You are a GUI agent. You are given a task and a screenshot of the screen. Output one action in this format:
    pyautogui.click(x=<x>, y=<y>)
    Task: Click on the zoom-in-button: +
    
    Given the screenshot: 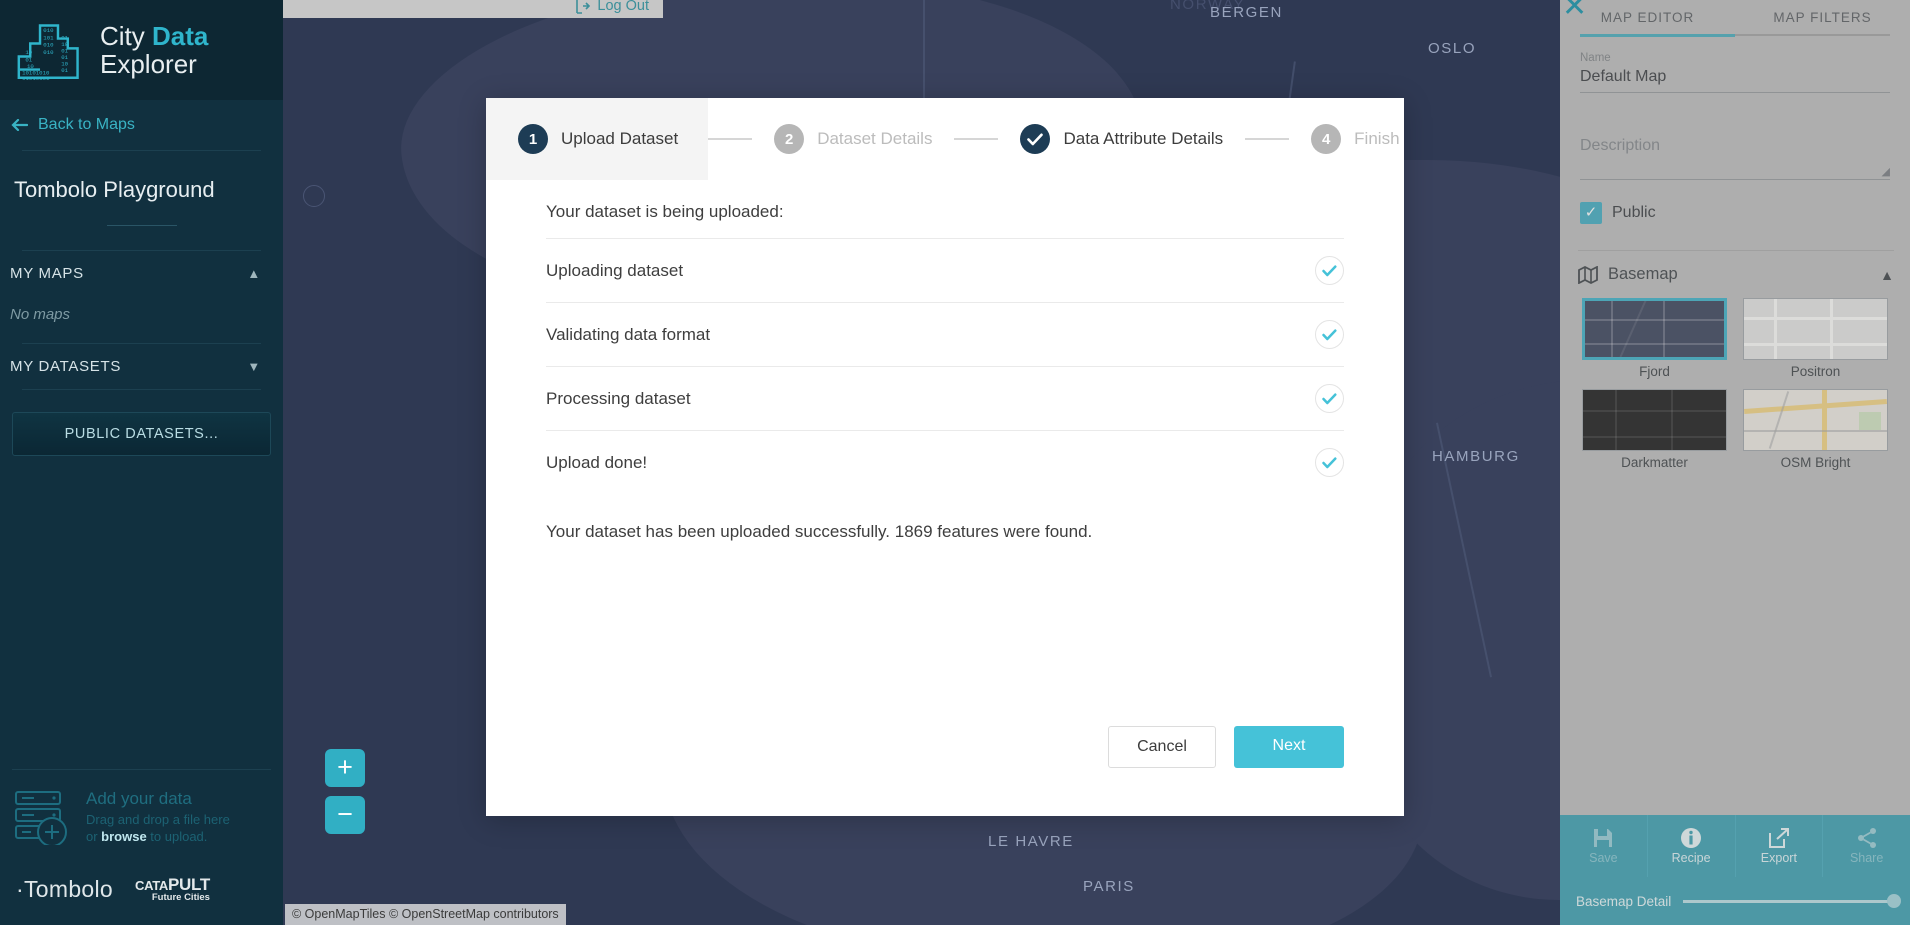 What is the action you would take?
    pyautogui.click(x=345, y=768)
    